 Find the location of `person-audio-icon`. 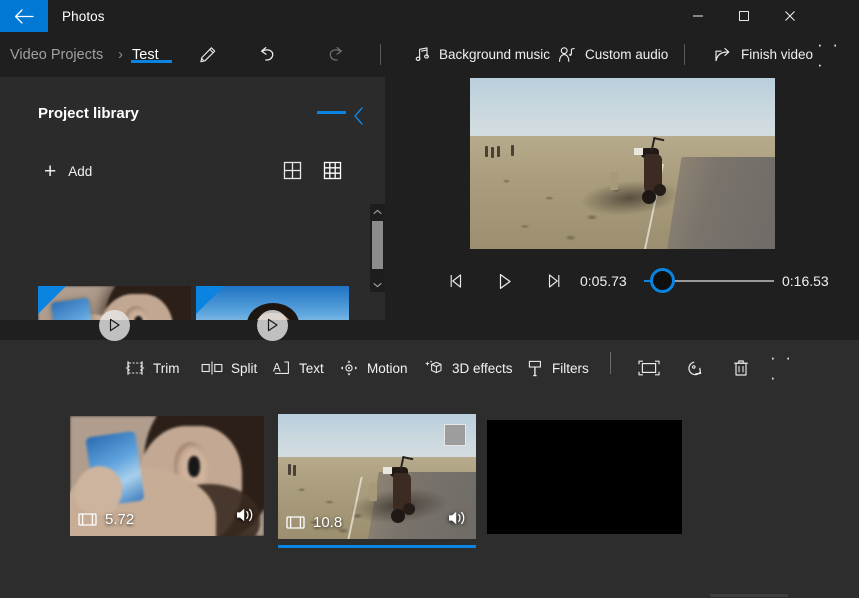

person-audio-icon is located at coordinates (567, 54).